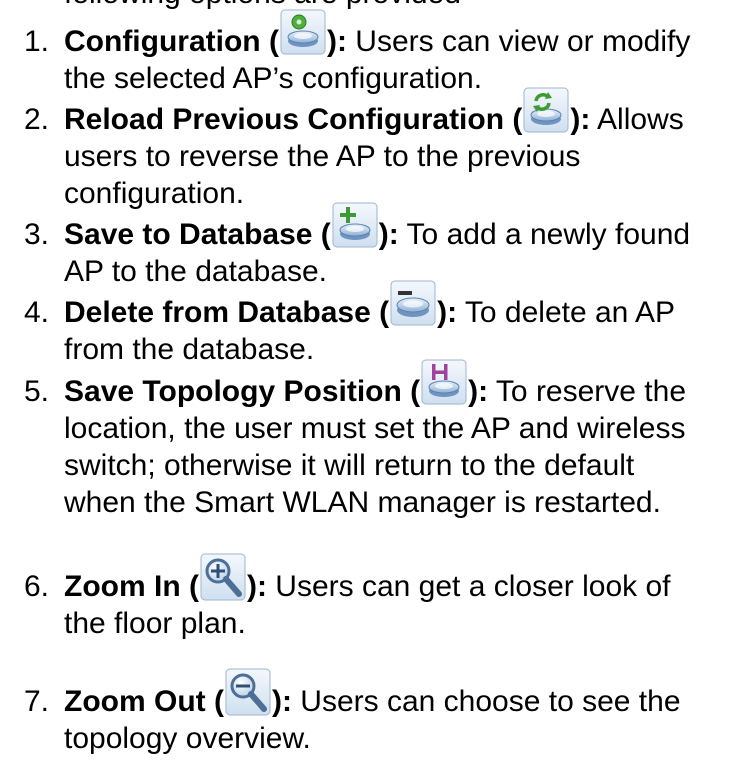  I want to click on item-description: To reserve the, so click(587, 391).